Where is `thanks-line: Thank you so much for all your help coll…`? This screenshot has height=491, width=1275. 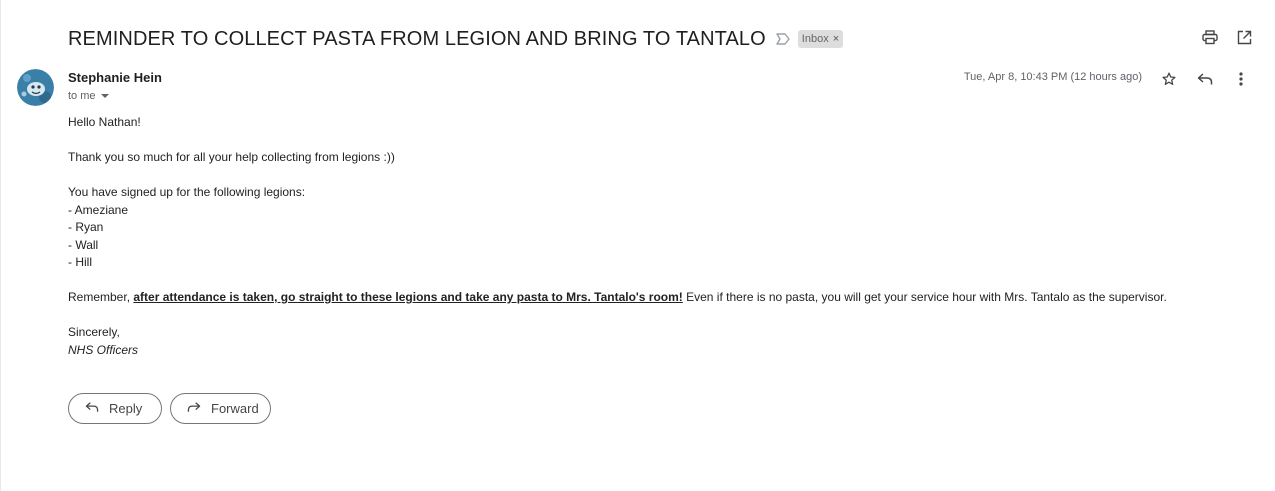
thanks-line: Thank you so much for all your help coll… is located at coordinates (231, 157).